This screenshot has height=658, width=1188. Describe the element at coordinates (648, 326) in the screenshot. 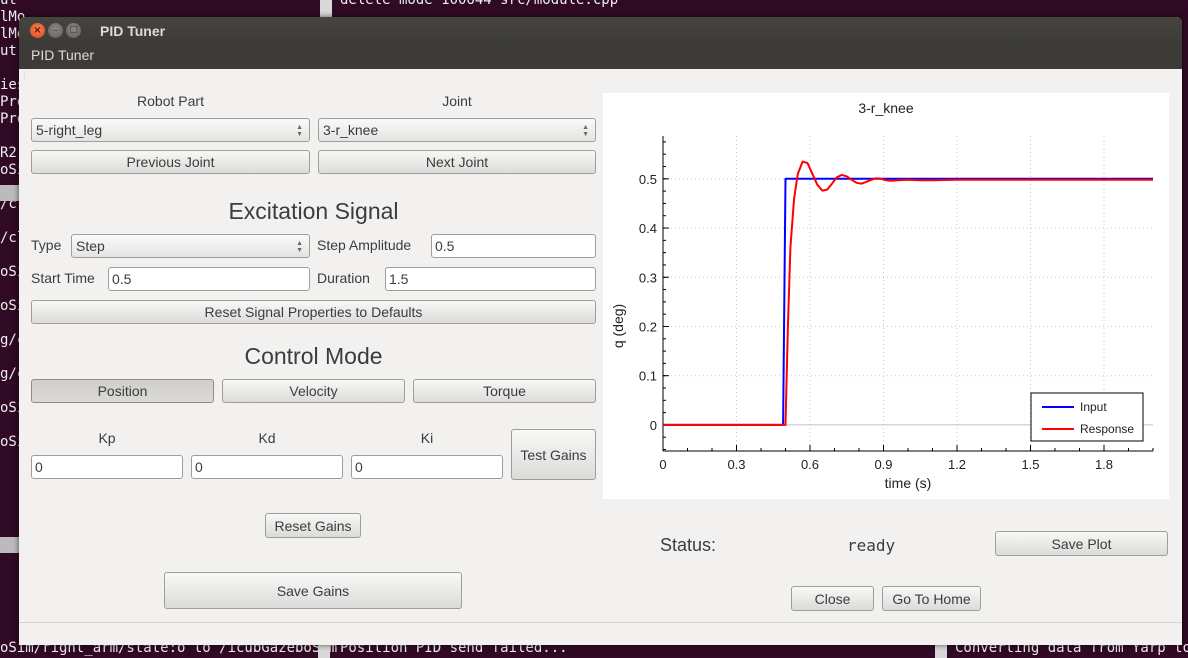

I see `y-tick-label: 0.2` at that location.